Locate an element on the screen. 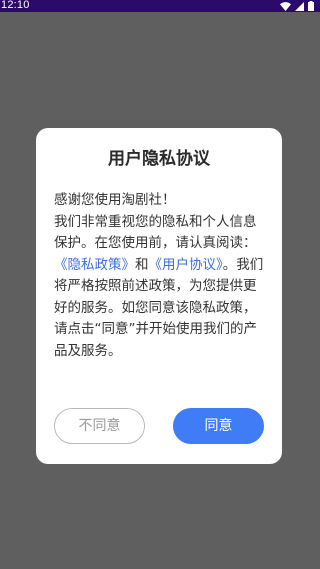  wifi-icon is located at coordinates (285, 6).